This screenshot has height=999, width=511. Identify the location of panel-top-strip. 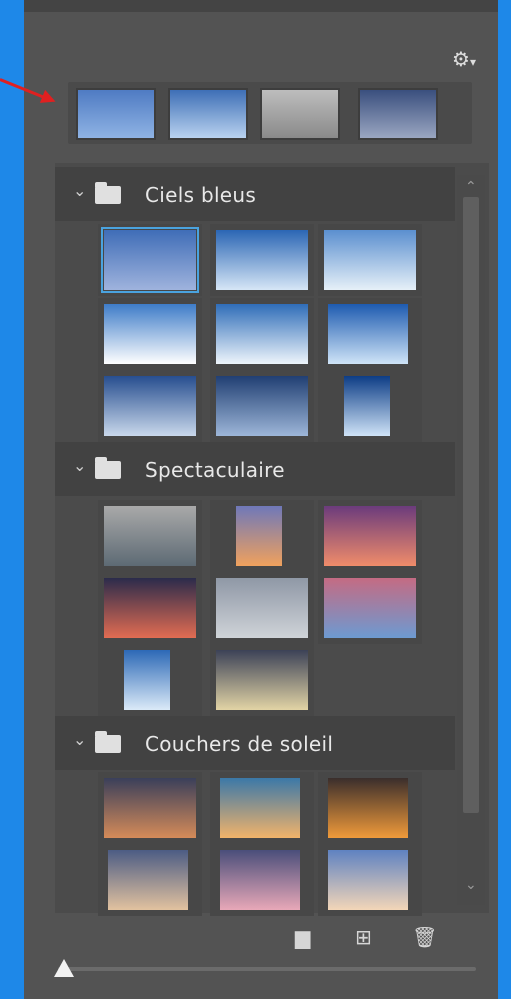
(261, 6).